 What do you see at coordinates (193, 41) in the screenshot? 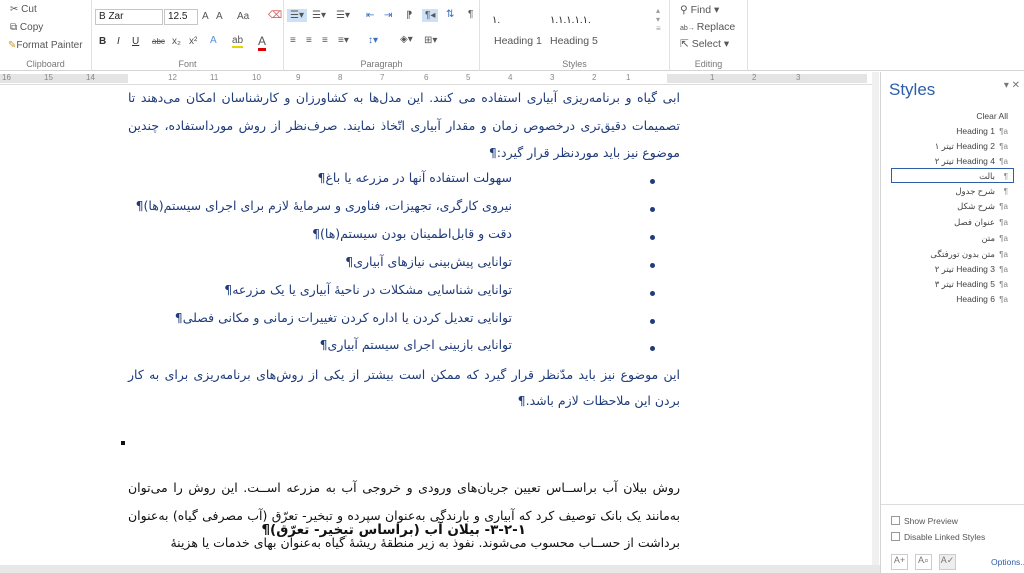
I see `superscript-button: x²` at bounding box center [193, 41].